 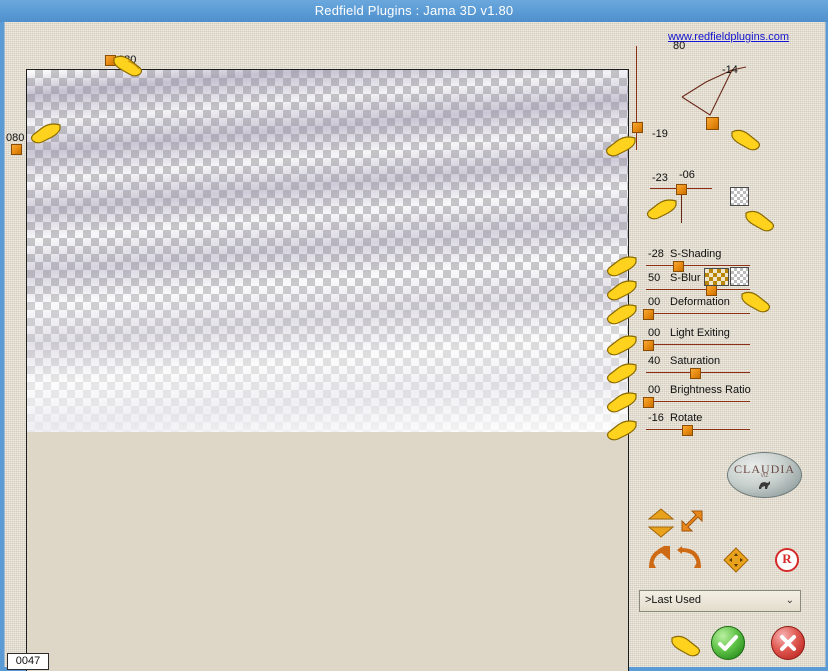 What do you see at coordinates (656, 418) in the screenshot?
I see `slider-value-6: -16` at bounding box center [656, 418].